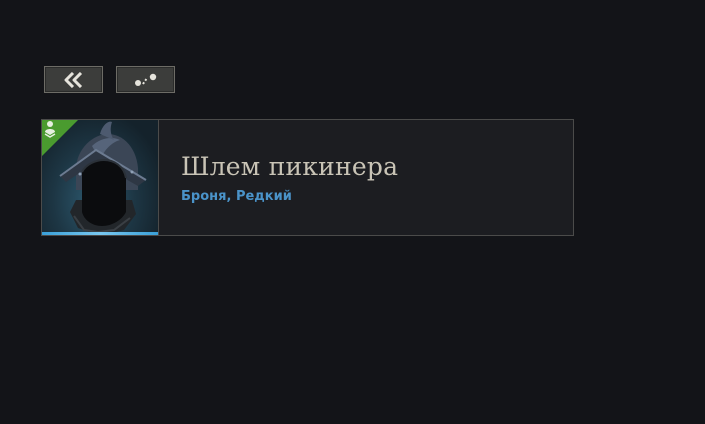 The height and width of the screenshot is (424, 705). I want to click on character-marker-icon, so click(50, 129).